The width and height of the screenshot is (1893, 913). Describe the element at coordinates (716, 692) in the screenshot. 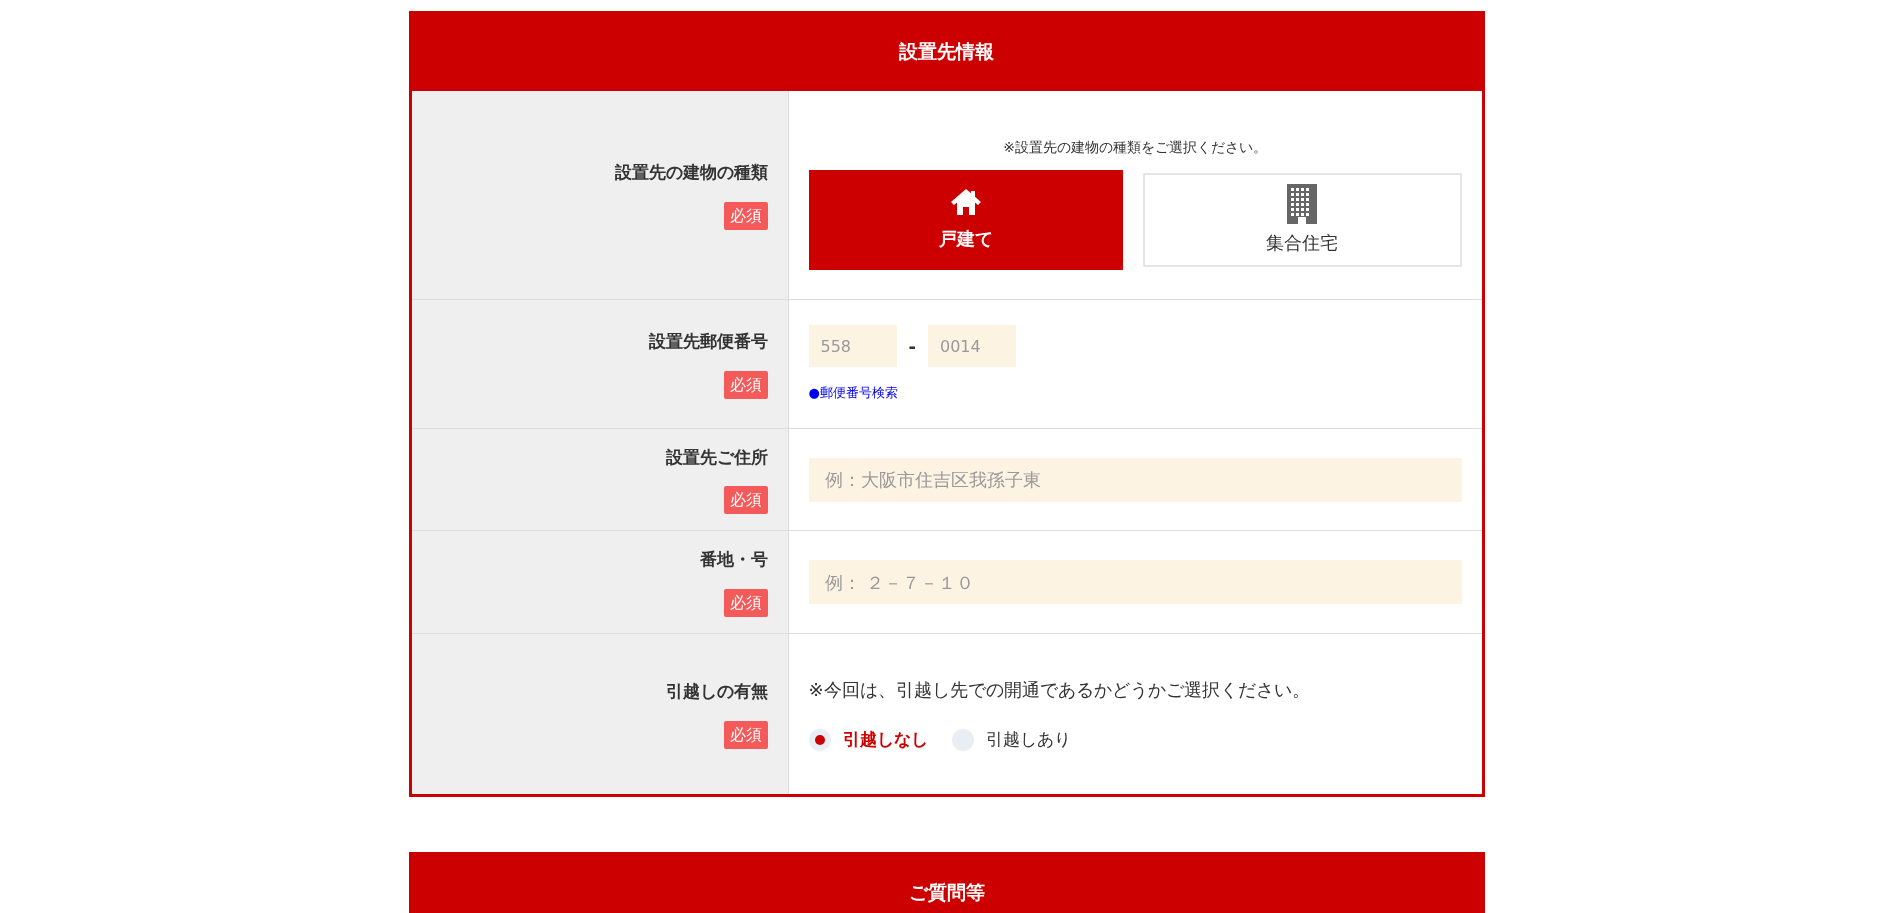

I see `field-label: 引越しの有無` at that location.